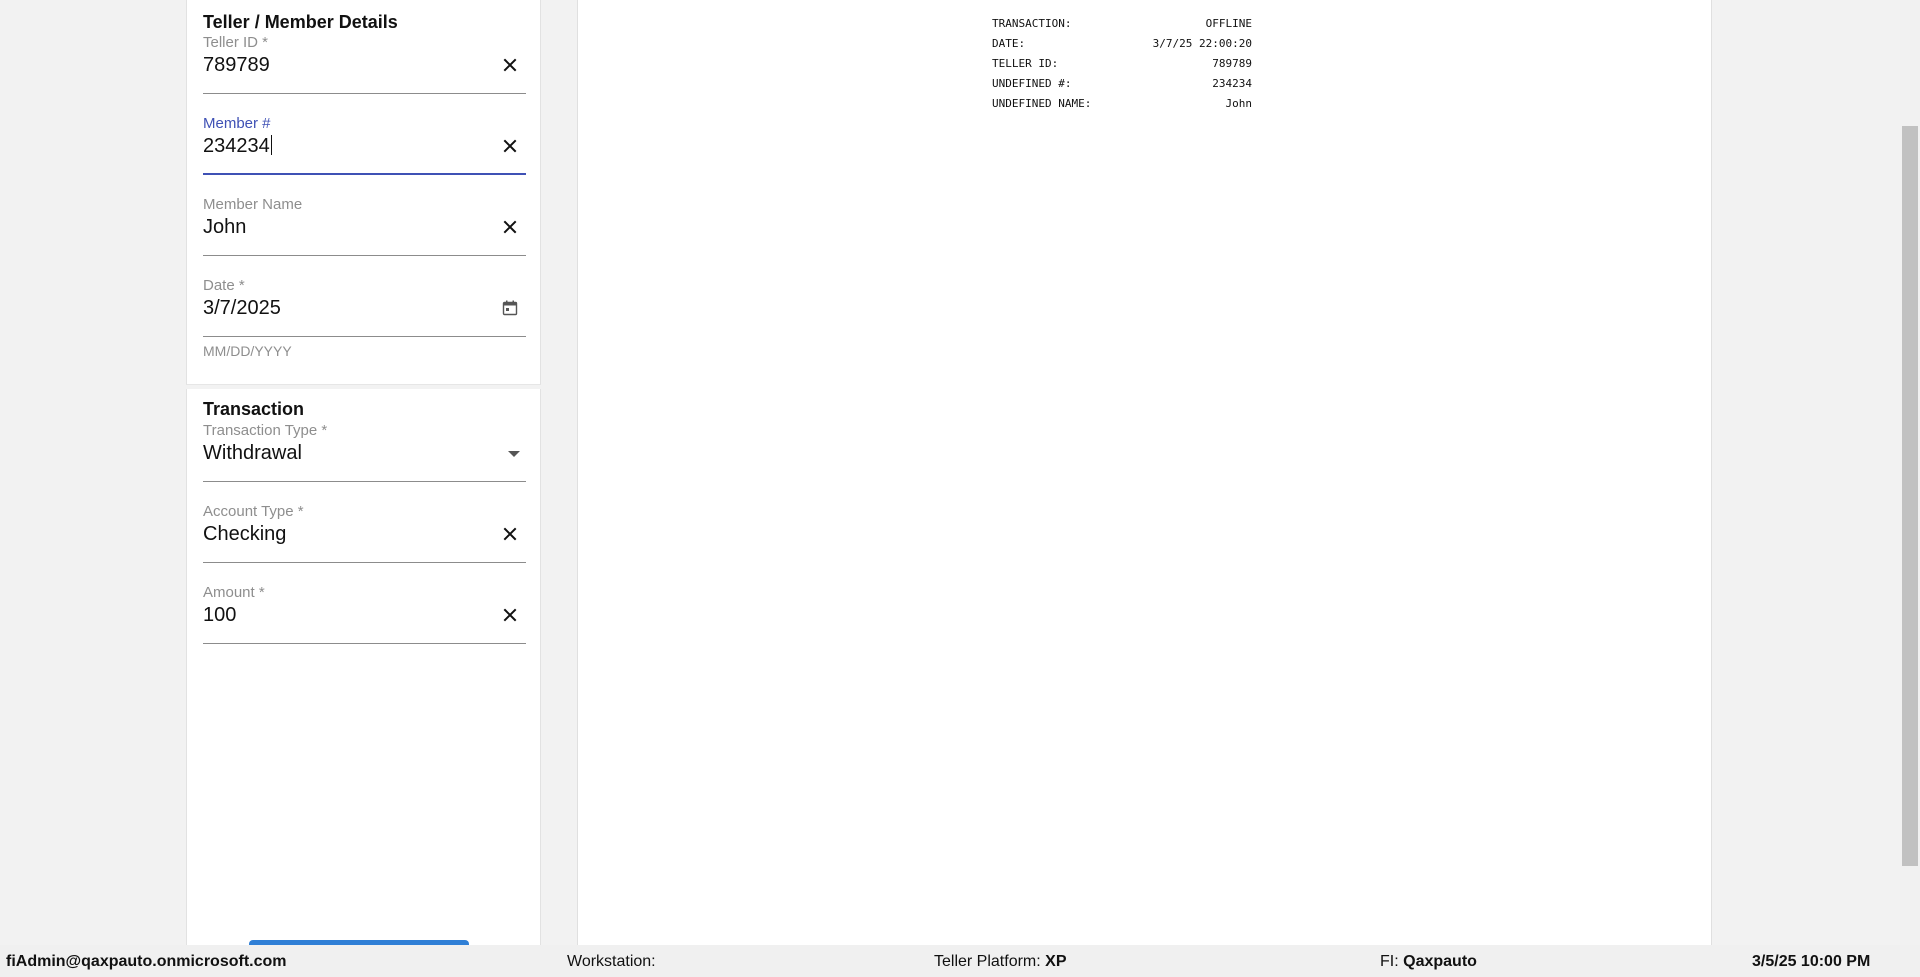 The width and height of the screenshot is (1920, 977). Describe the element at coordinates (224, 227) in the screenshot. I see `member-name-value: John` at that location.